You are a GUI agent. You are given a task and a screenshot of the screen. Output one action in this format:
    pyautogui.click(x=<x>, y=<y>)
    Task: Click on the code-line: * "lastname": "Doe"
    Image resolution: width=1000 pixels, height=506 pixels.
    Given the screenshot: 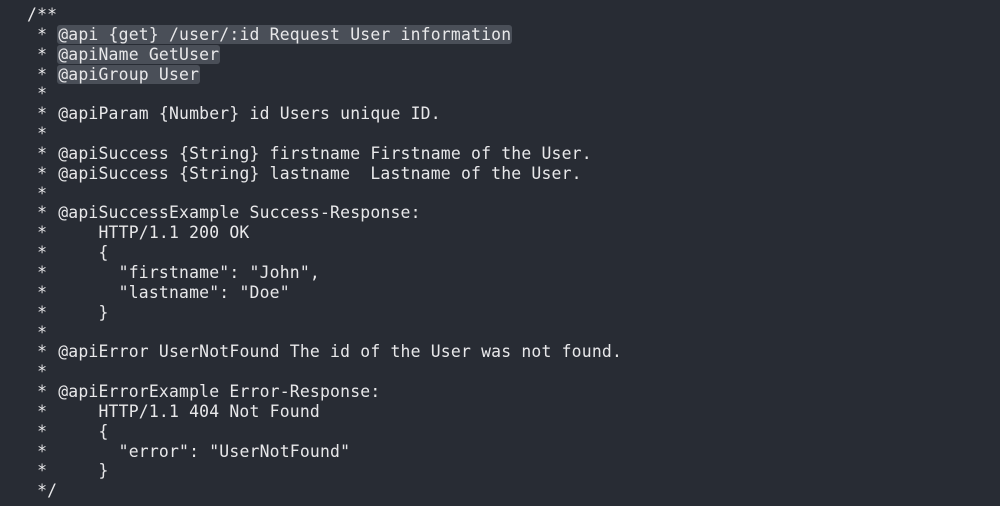 What is the action you would take?
    pyautogui.click(x=513, y=293)
    